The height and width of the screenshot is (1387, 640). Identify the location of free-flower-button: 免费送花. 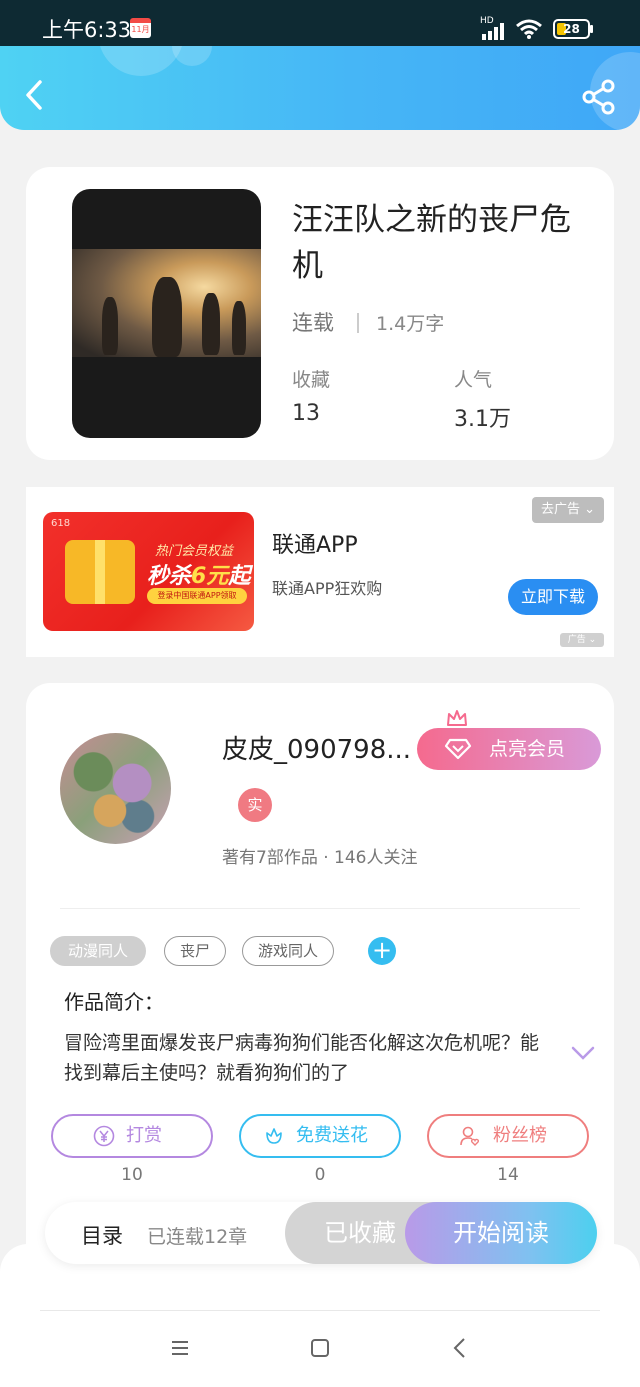
(320, 1136).